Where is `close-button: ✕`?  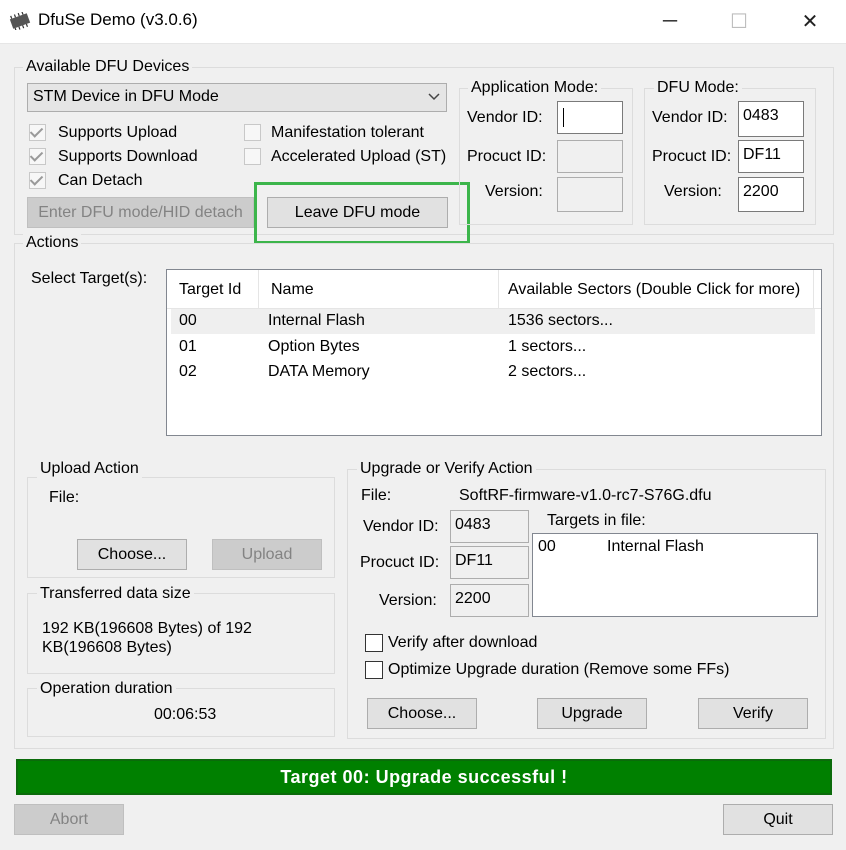 close-button: ✕ is located at coordinates (810, 21).